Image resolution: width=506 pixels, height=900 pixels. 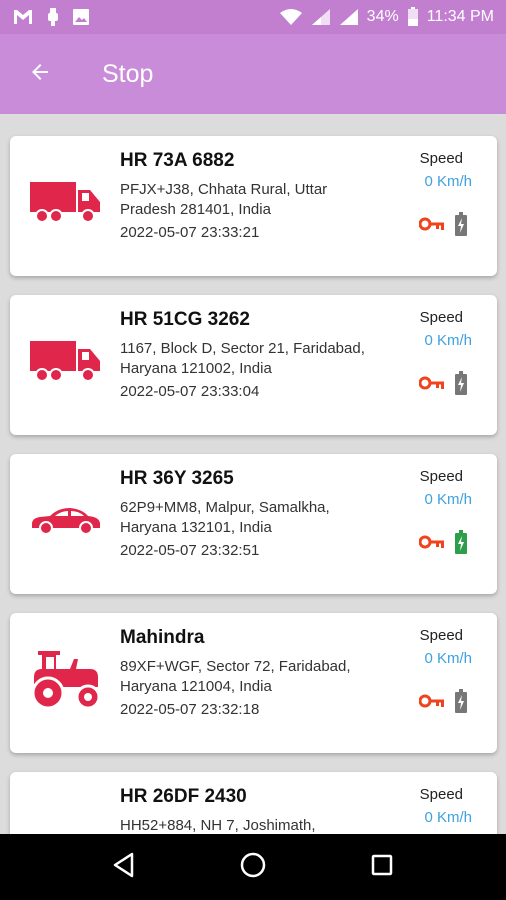 I want to click on home-circle-icon, so click(x=253, y=867).